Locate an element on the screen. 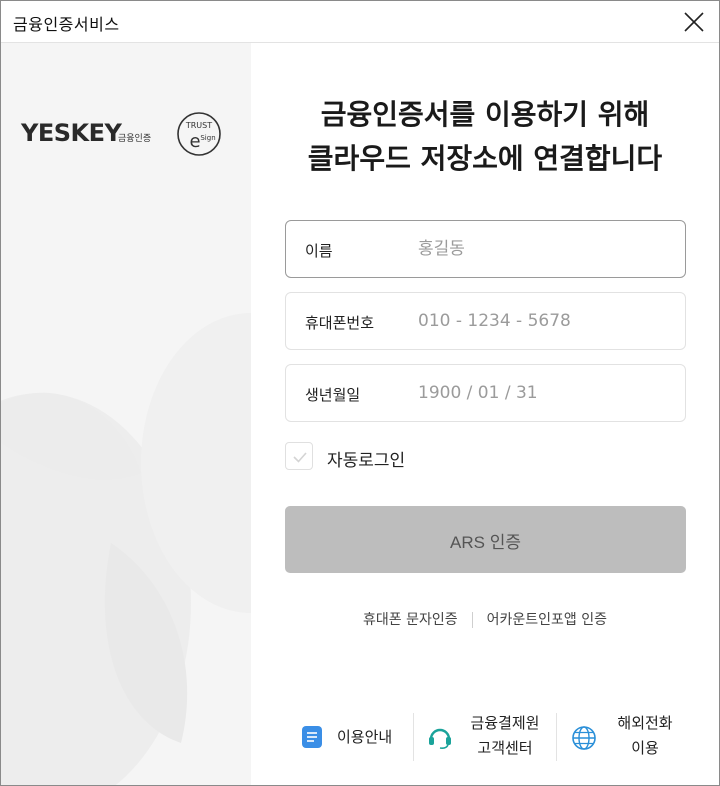 This screenshot has width=720, height=786. ars-auth-button: ARS 인증 is located at coordinates (485, 539).